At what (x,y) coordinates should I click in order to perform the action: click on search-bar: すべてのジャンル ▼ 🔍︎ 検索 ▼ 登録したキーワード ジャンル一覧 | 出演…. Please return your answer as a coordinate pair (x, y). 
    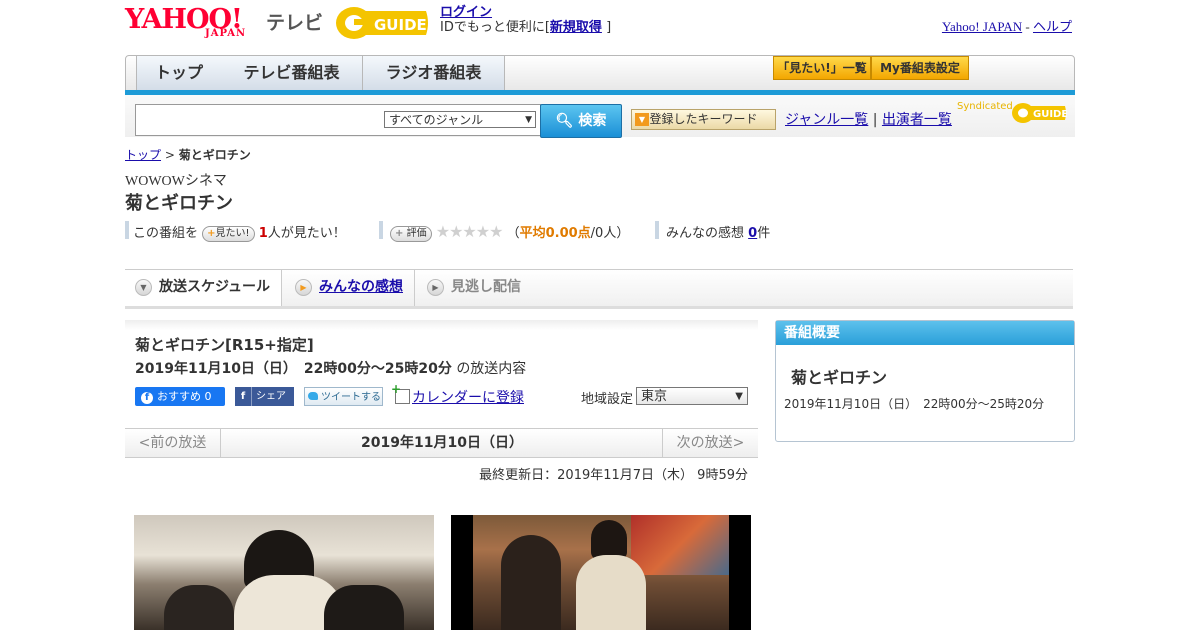
    Looking at the image, I should click on (600, 116).